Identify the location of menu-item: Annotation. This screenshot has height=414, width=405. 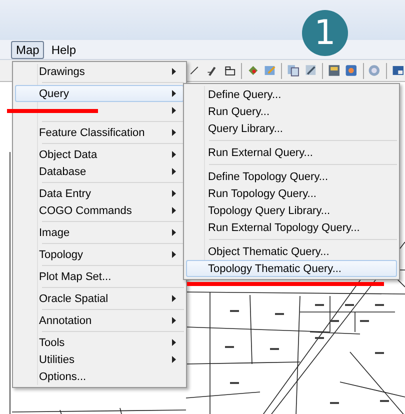
(99, 320).